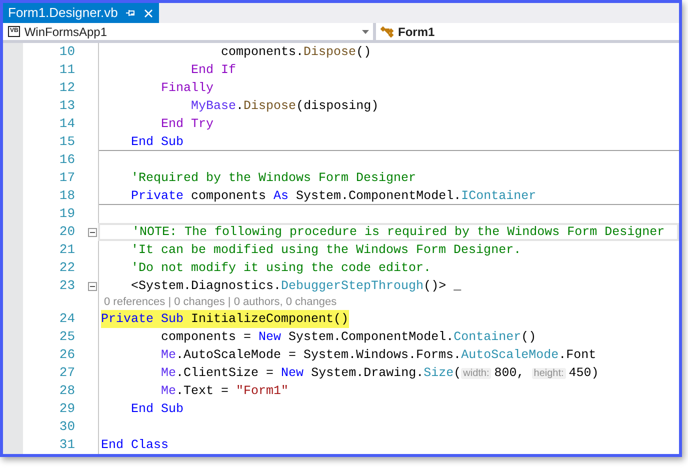 The image size is (688, 468). What do you see at coordinates (387, 32) in the screenshot?
I see `class-icon` at bounding box center [387, 32].